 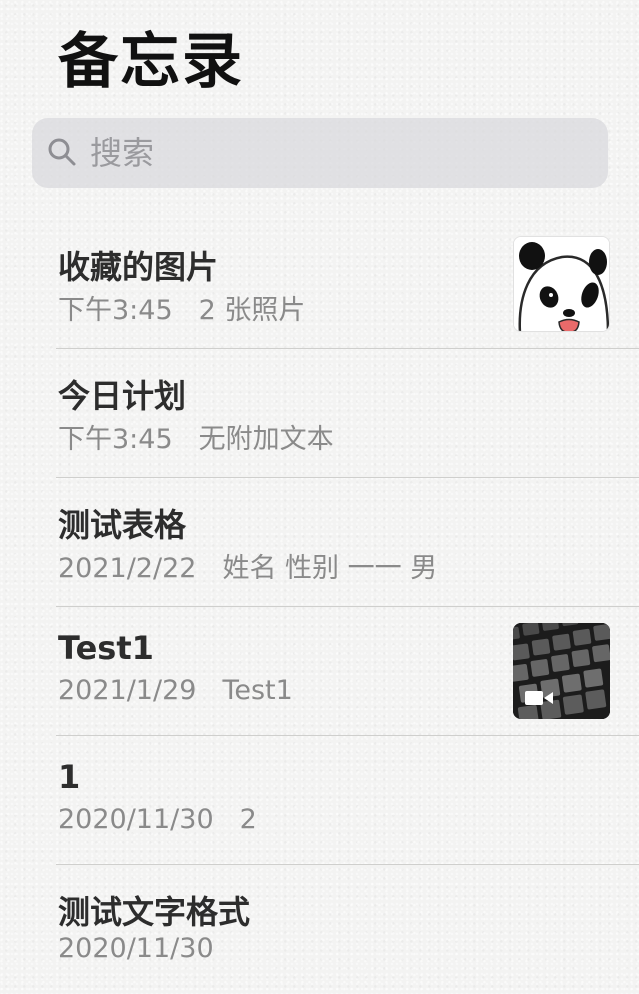 I want to click on note-meta: 2020/11/30, so click(x=149, y=948).